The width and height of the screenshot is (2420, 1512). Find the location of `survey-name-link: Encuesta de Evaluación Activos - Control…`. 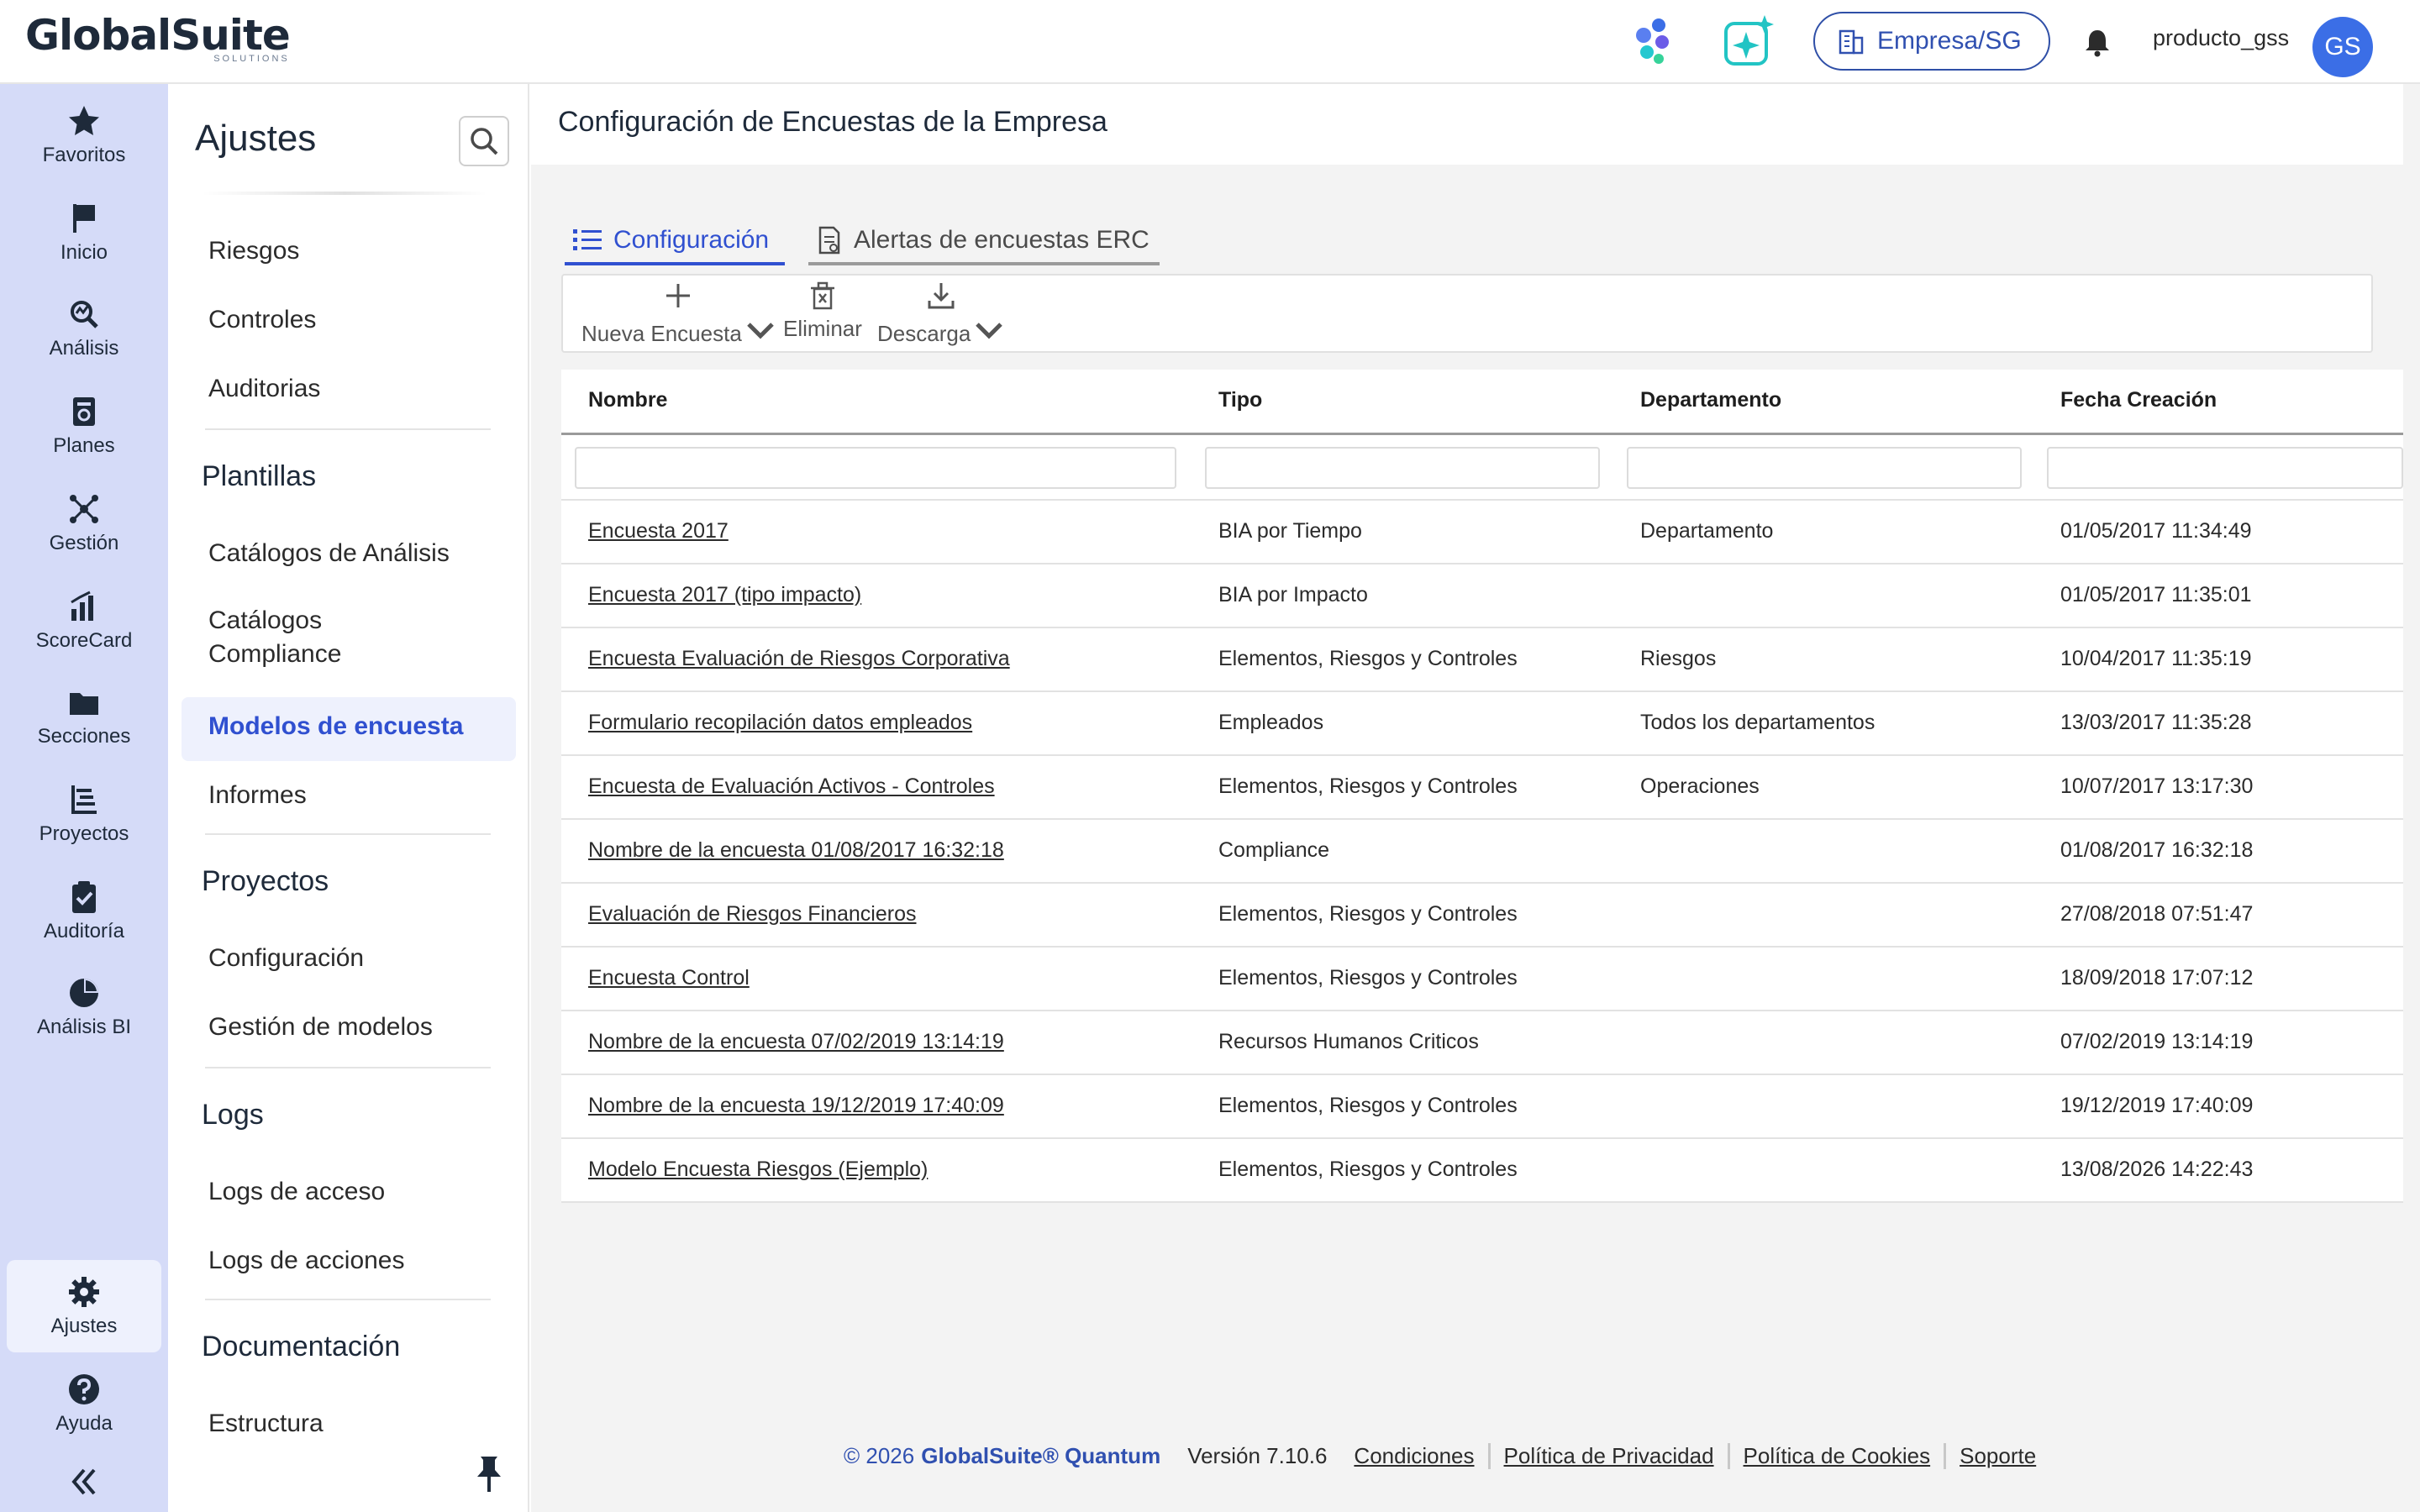

survey-name-link: Encuesta de Evaluación Activos - Control… is located at coordinates (792, 786).